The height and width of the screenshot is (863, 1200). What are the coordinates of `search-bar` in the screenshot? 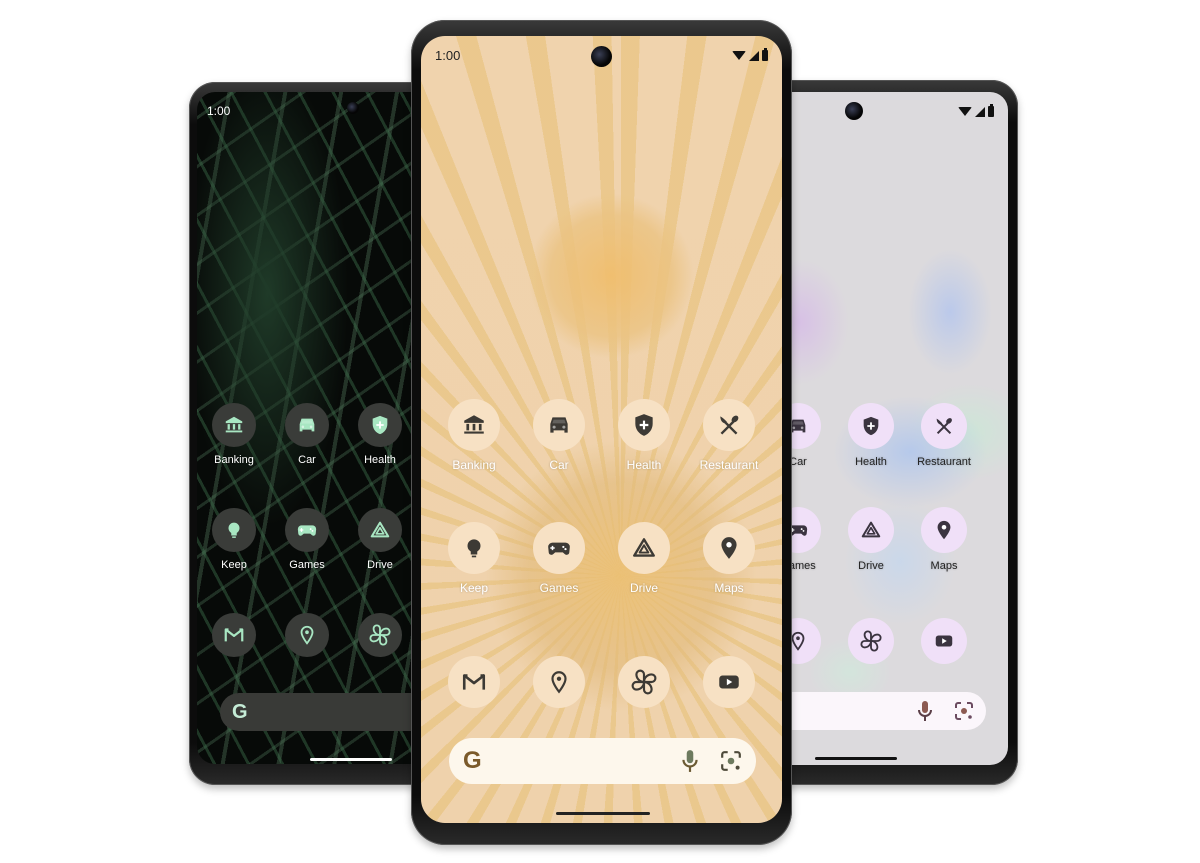 It's located at (878, 711).